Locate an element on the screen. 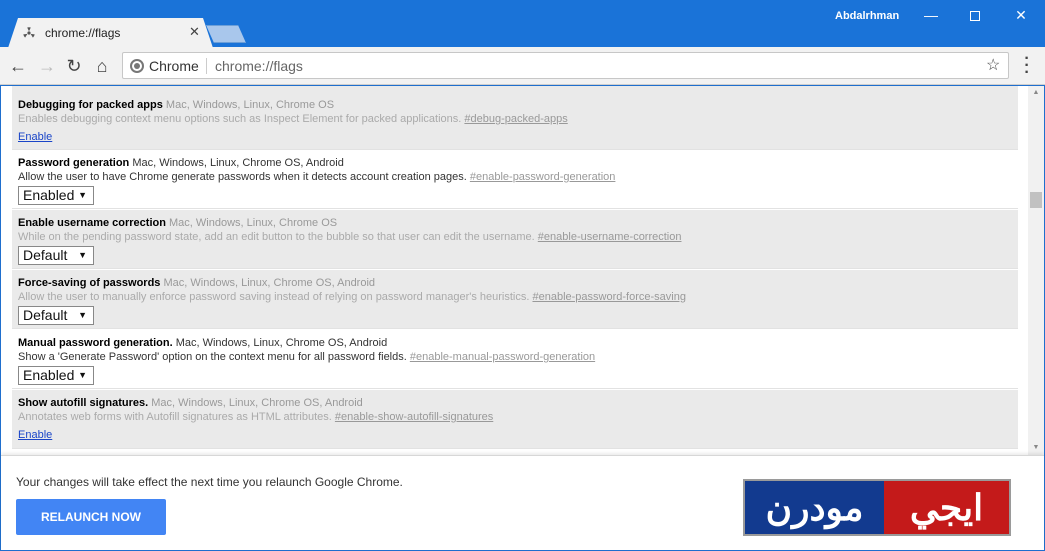 The image size is (1045, 551). flag-hash-link: #debug-packed-apps is located at coordinates (515, 119).